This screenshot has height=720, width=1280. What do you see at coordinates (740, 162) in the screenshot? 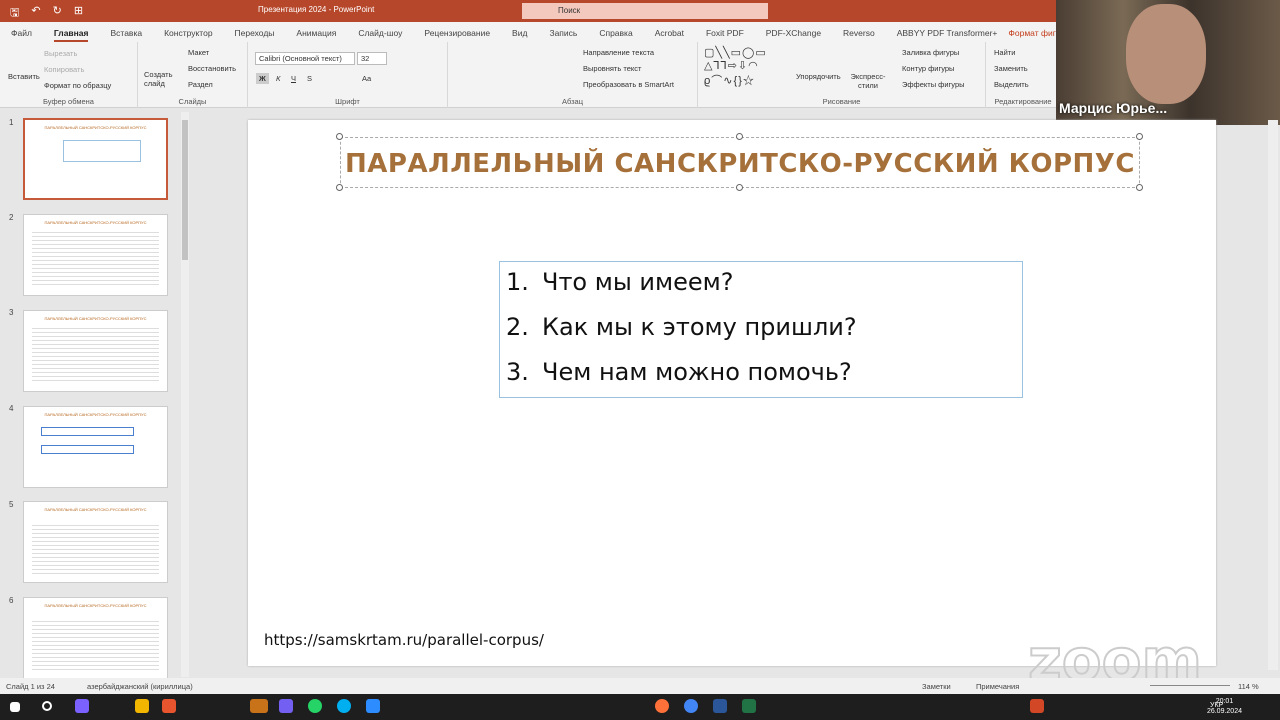
I see `slide-title: ПАРАЛЛЕЛЬНЫЙ САНСКРИТСКО-РУССКИЙ КОРПУС` at bounding box center [740, 162].